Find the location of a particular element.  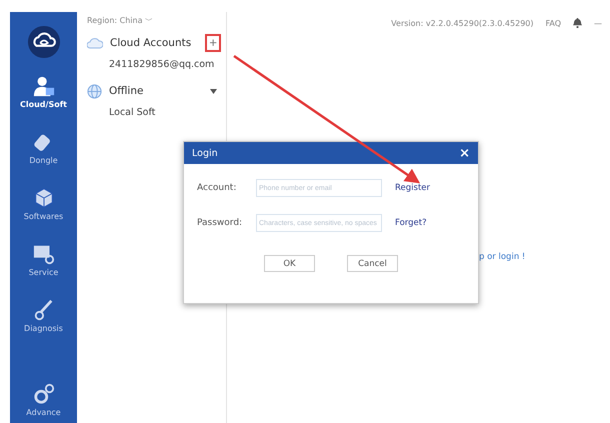

sidebar-item: Dongle is located at coordinates (43, 159).